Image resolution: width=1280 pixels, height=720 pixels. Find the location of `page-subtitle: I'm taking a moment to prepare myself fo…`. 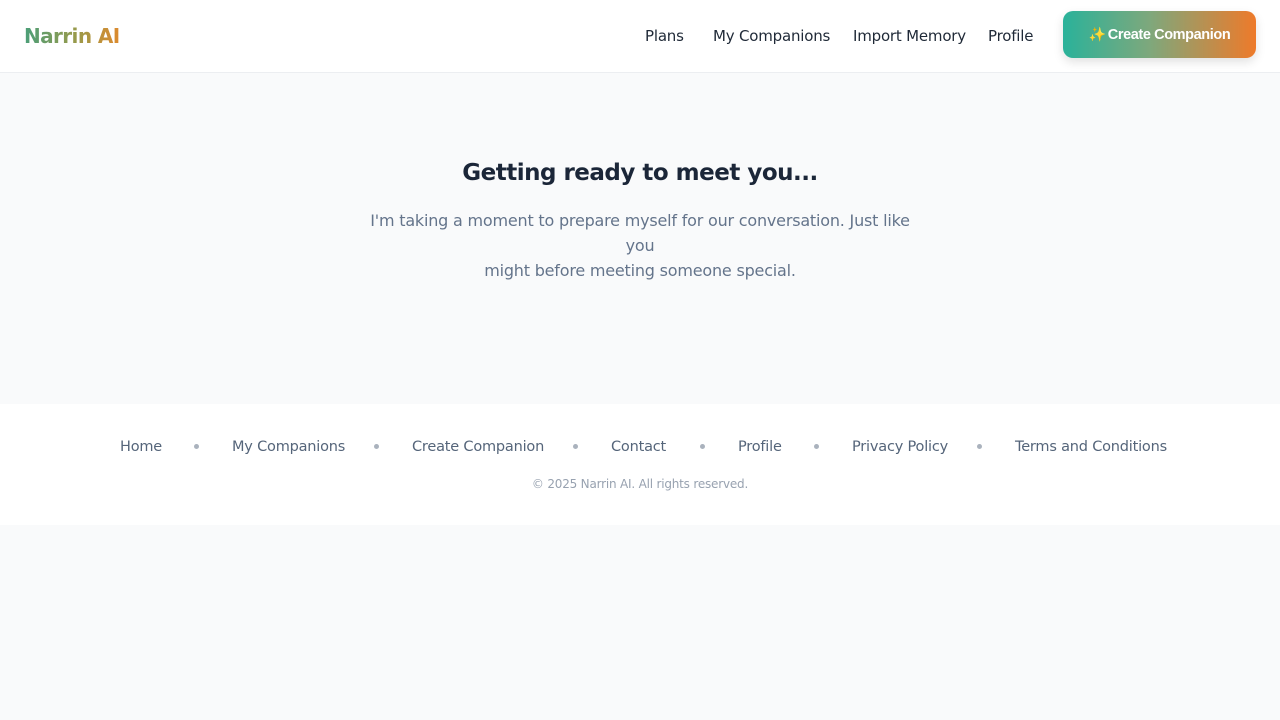

page-subtitle: I'm taking a moment to prepare myself fo… is located at coordinates (640, 245).